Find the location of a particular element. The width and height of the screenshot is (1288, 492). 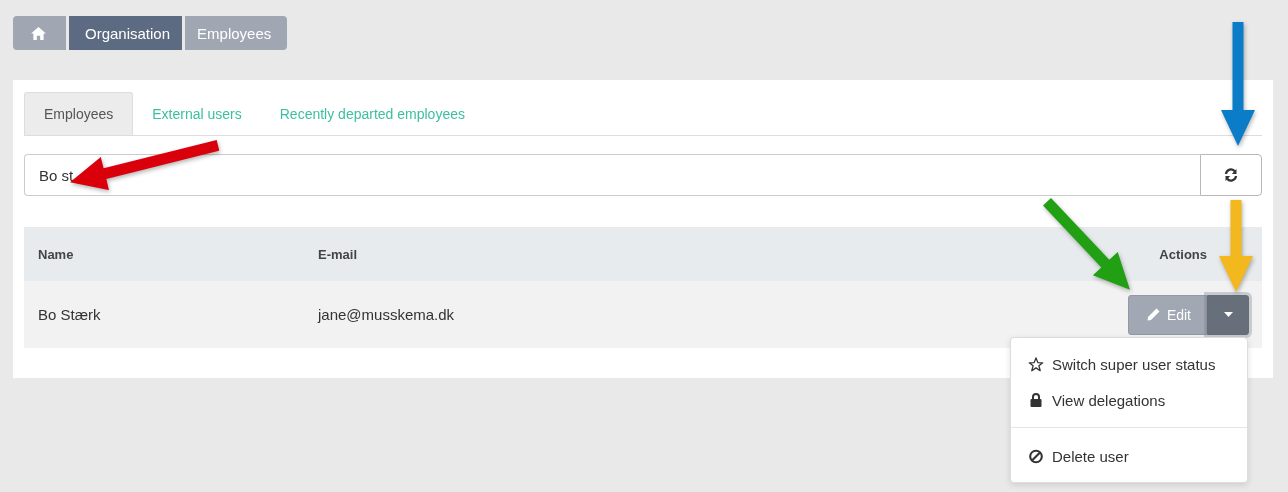

column-header: E-mail is located at coordinates (338, 254).